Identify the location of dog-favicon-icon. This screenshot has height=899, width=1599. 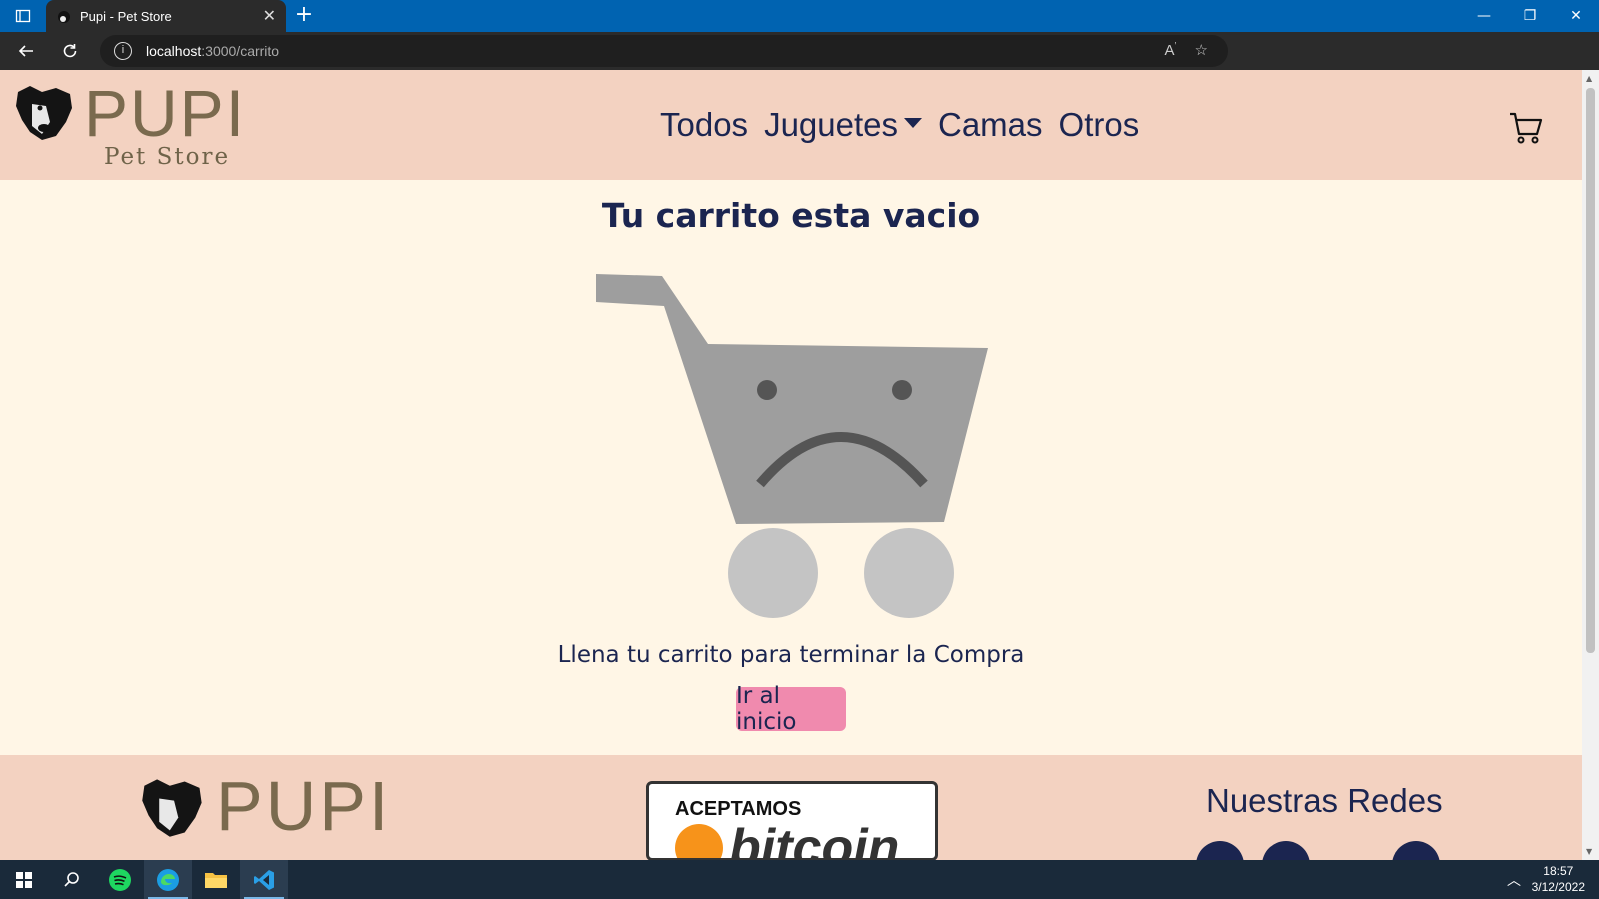
(64, 17).